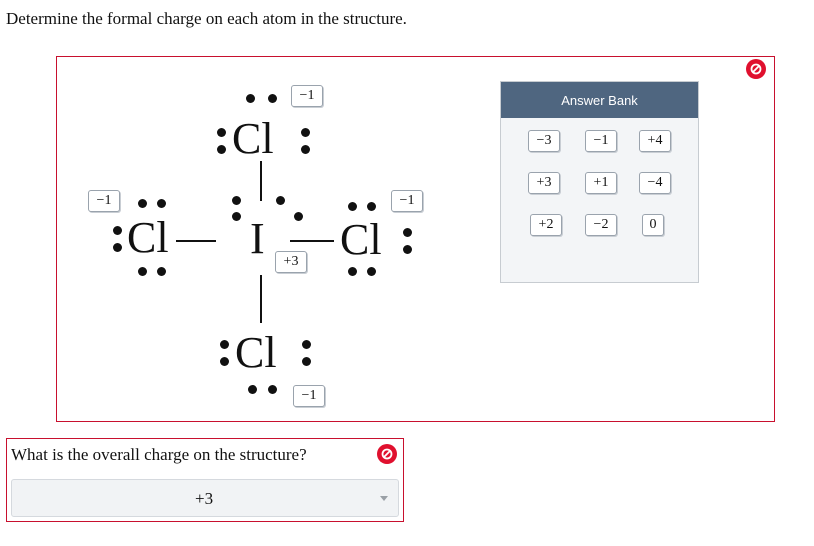  Describe the element at coordinates (307, 96) in the screenshot. I see `charge-chip-top: −1` at that location.